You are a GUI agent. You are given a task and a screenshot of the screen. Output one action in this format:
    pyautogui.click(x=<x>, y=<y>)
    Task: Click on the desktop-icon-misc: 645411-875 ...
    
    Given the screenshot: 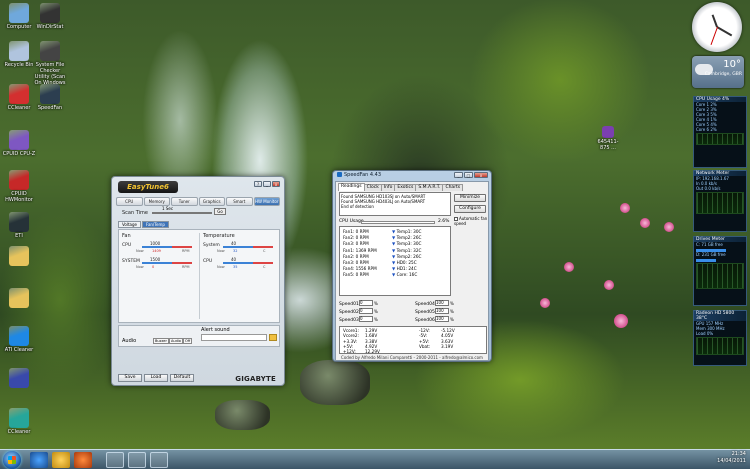 What is the action you would take?
    pyautogui.click(x=608, y=138)
    